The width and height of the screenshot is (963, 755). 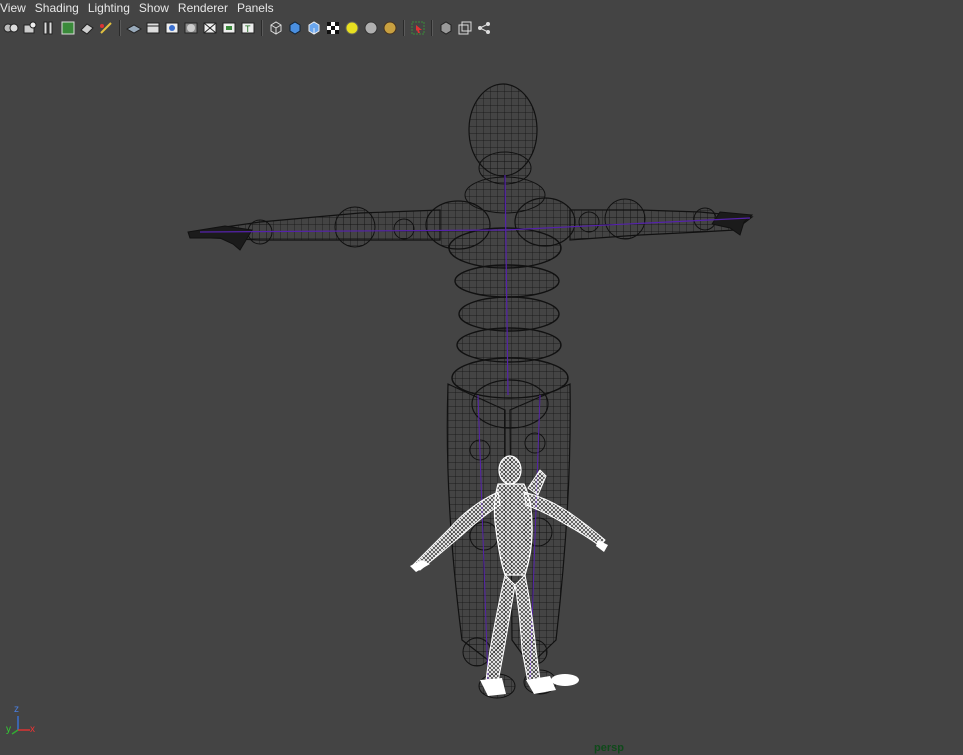 I want to click on bookmarks-icon, so click(x=49, y=28).